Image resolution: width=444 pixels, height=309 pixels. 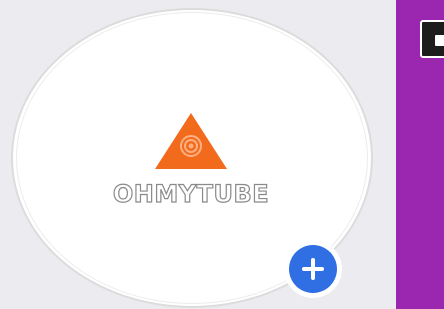 What do you see at coordinates (432, 39) in the screenshot?
I see `app-tile-icon` at bounding box center [432, 39].